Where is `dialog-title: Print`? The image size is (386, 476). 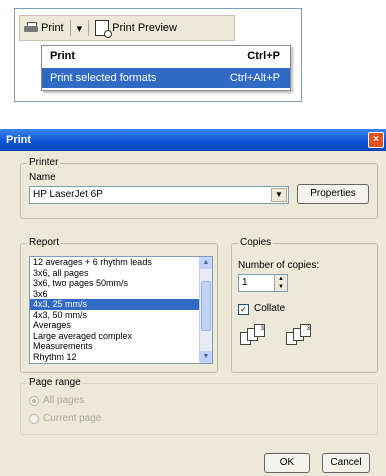 dialog-title: Print is located at coordinates (19, 140).